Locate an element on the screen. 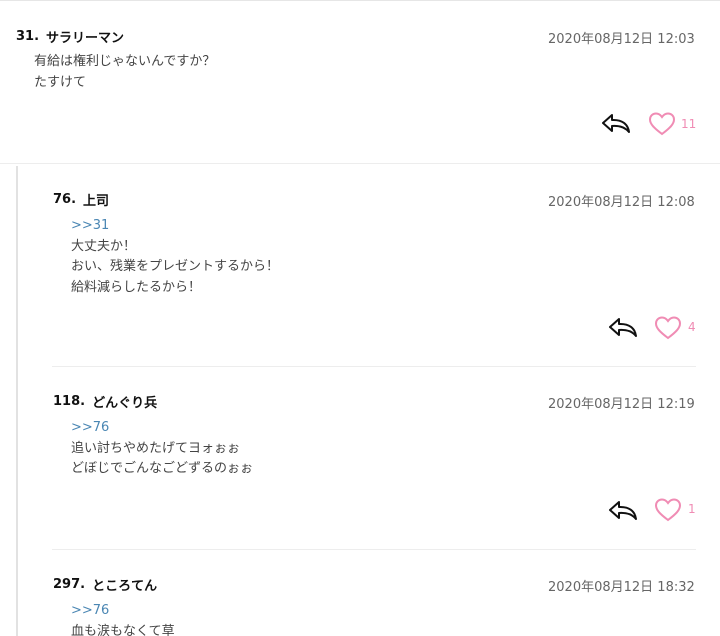 Image resolution: width=720 pixels, height=636 pixels. comment-header: 118. どんぐり兵 is located at coordinates (105, 401).